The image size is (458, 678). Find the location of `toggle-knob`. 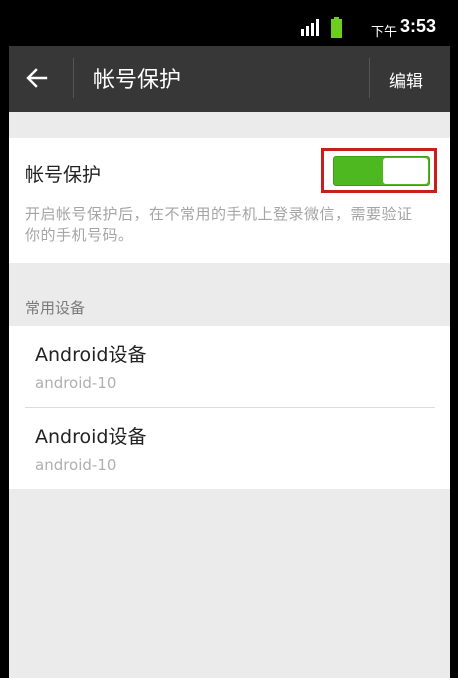

toggle-knob is located at coordinates (405, 171).